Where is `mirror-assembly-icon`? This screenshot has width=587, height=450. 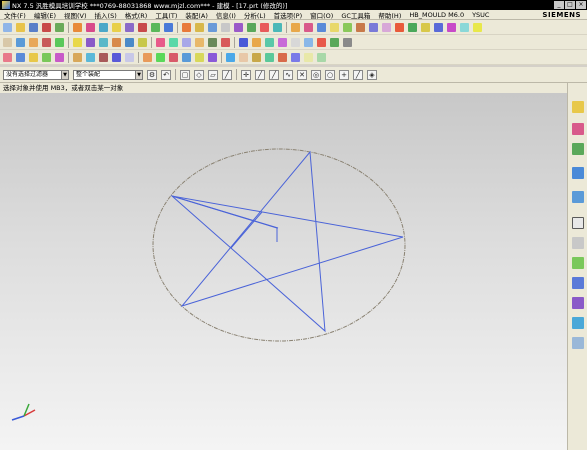
mirror-assembly-icon is located at coordinates (142, 42).